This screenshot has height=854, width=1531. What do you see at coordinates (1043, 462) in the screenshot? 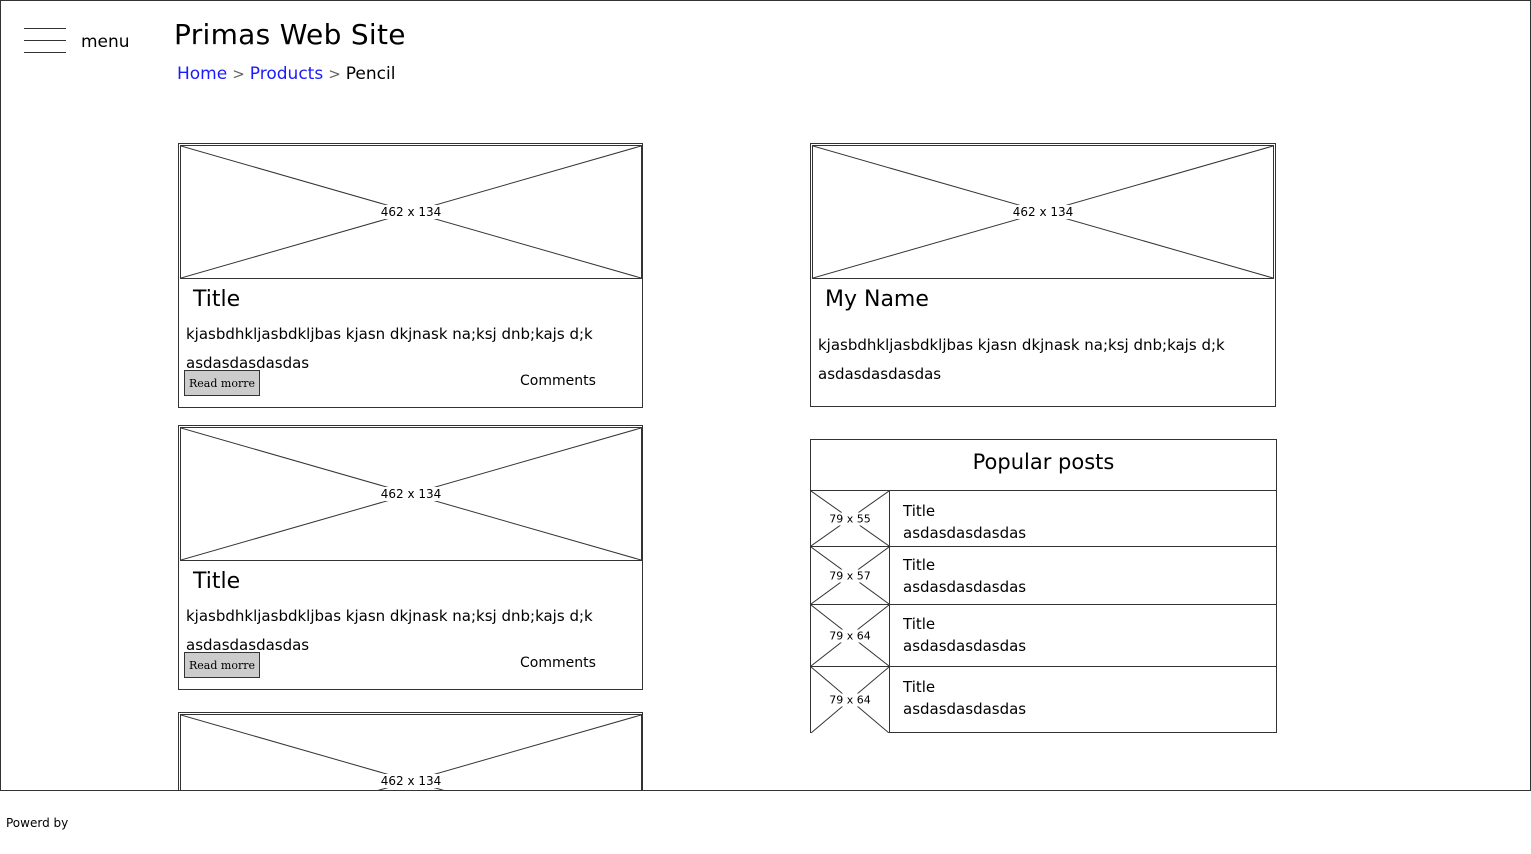
I see `popular-posts-title: Popular posts` at bounding box center [1043, 462].